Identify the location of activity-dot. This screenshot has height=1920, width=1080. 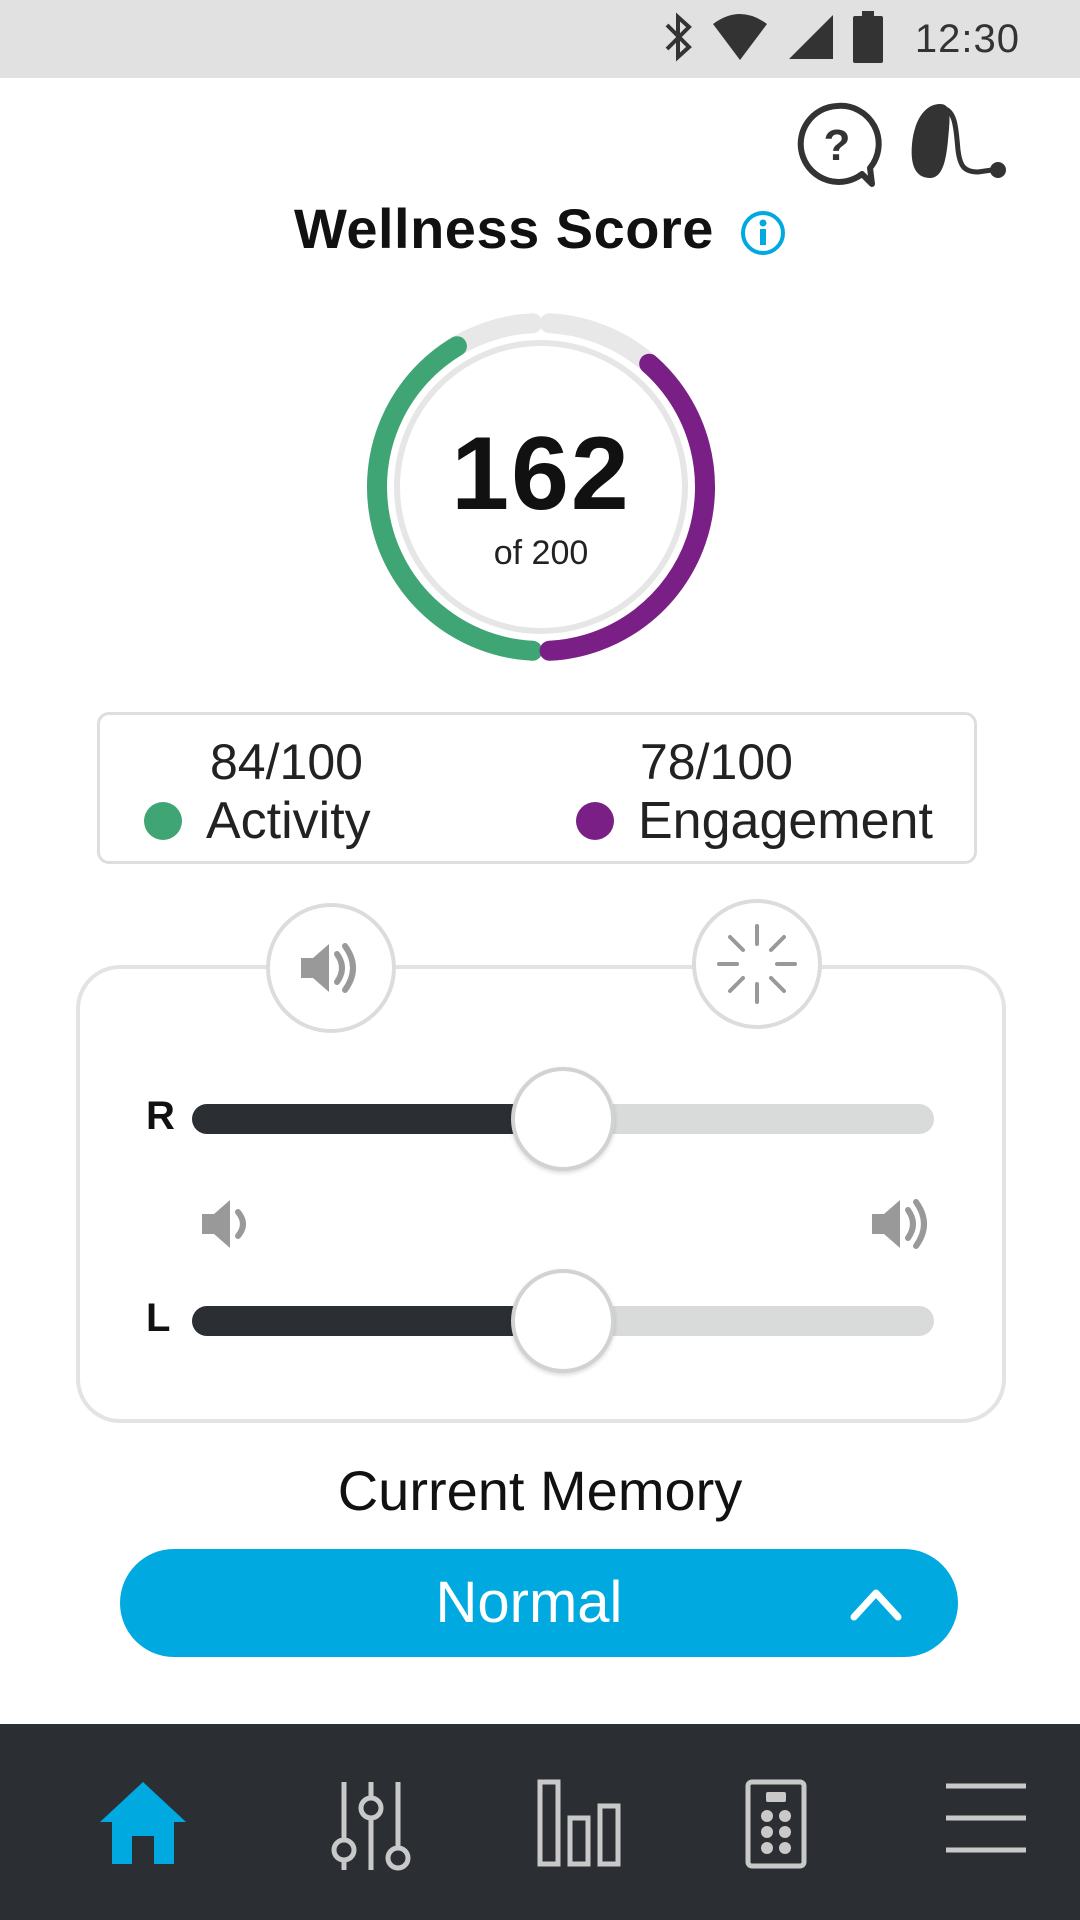
(163, 821).